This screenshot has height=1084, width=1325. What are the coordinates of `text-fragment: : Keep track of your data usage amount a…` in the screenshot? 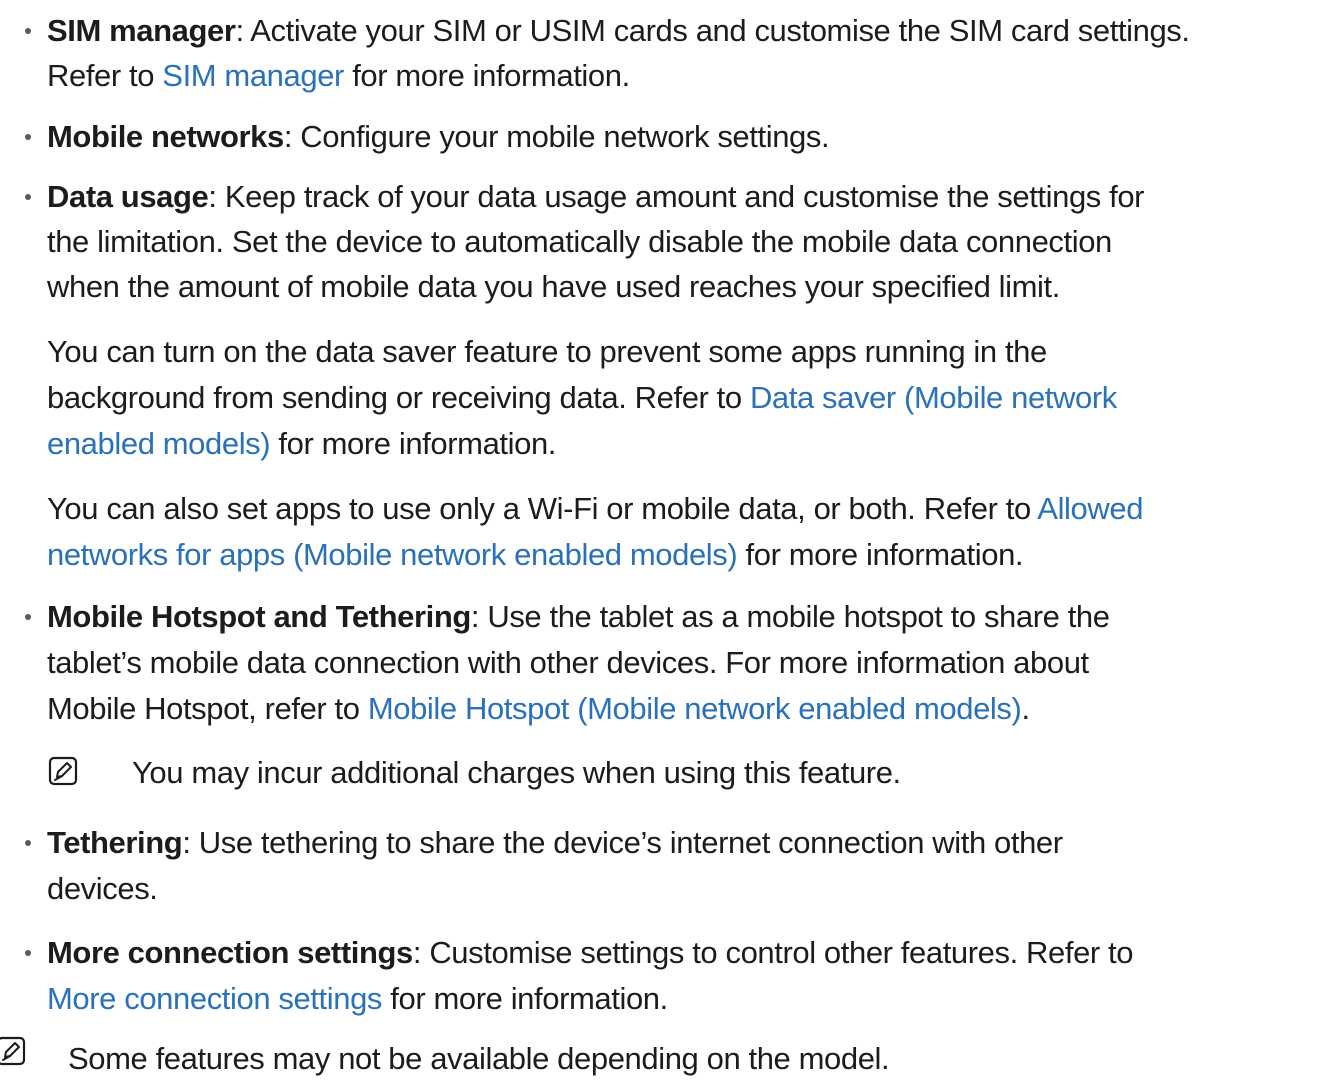 It's located at (676, 196).